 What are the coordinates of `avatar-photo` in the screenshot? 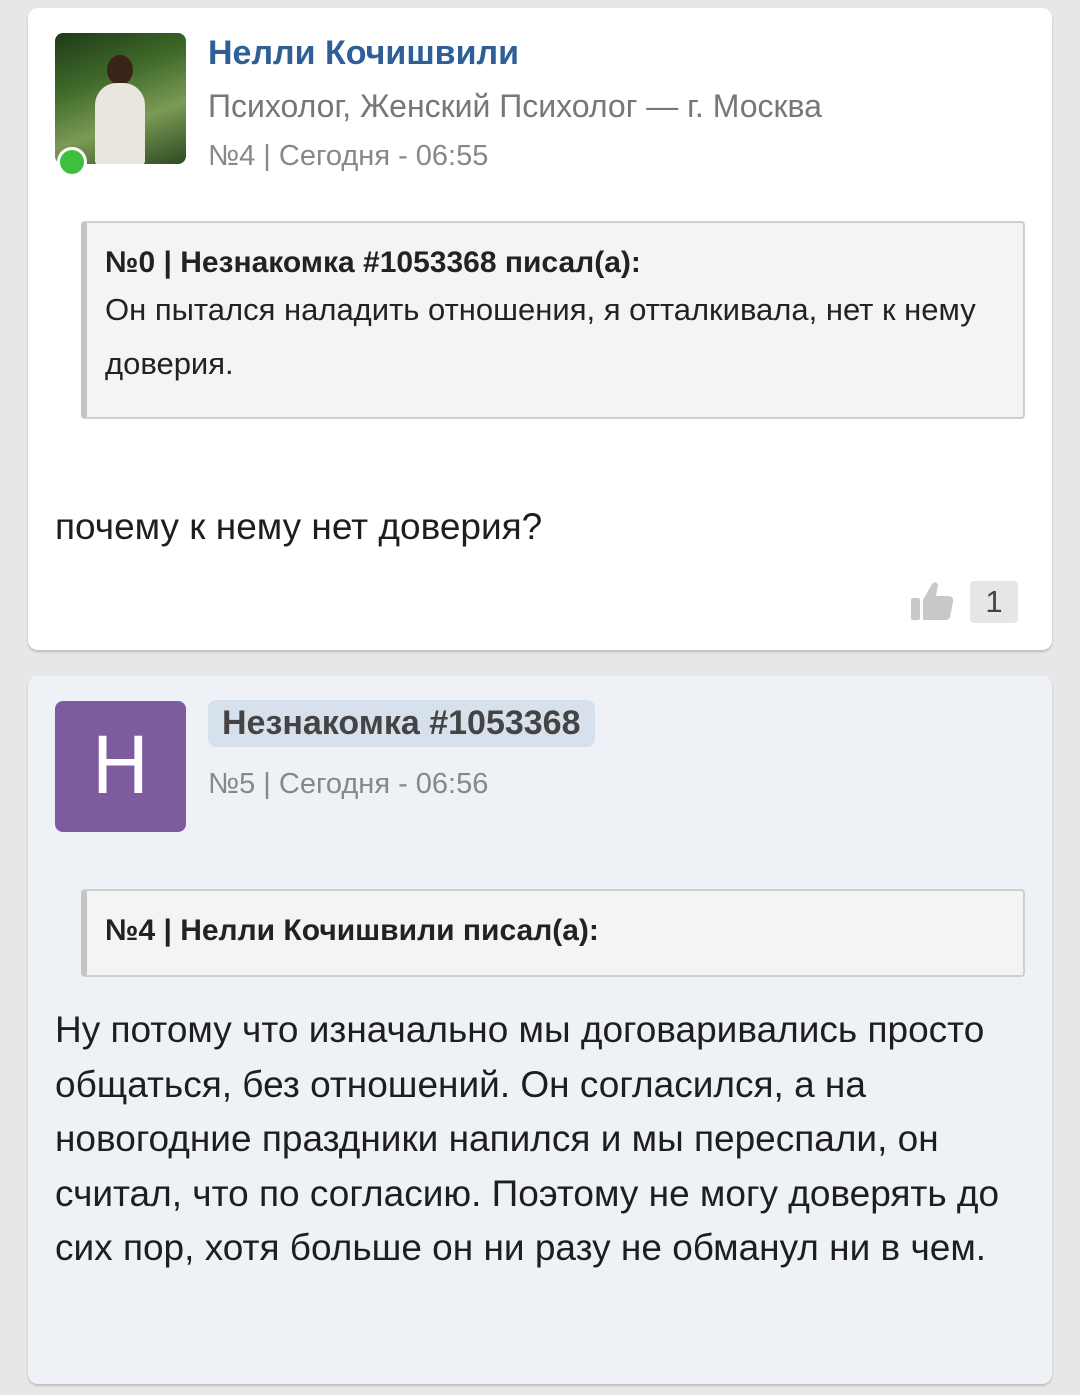 It's located at (120, 98).